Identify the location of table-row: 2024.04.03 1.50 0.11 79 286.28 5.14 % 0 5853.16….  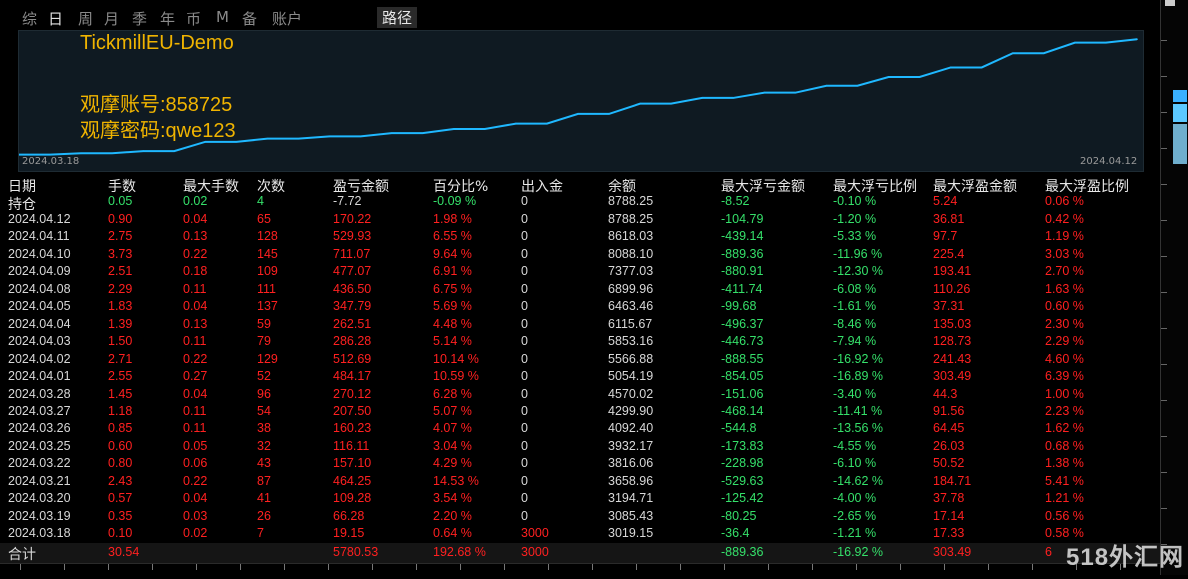
(580, 343).